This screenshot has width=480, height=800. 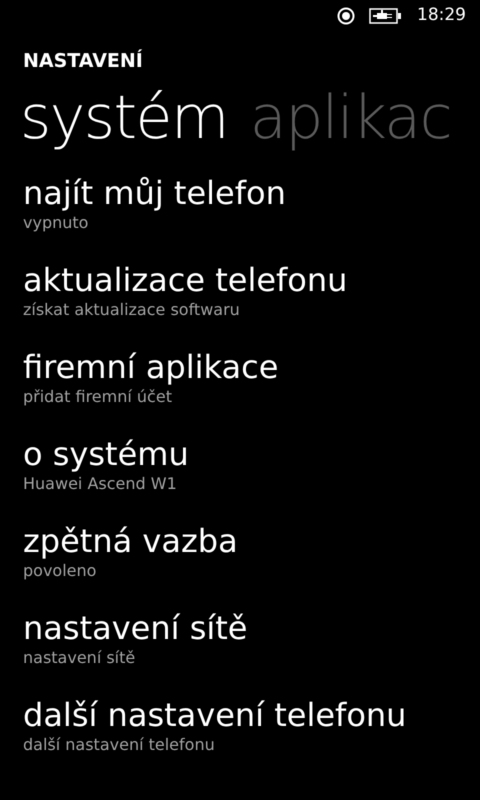 I want to click on setting-title: nastavení sítě, so click(x=135, y=628).